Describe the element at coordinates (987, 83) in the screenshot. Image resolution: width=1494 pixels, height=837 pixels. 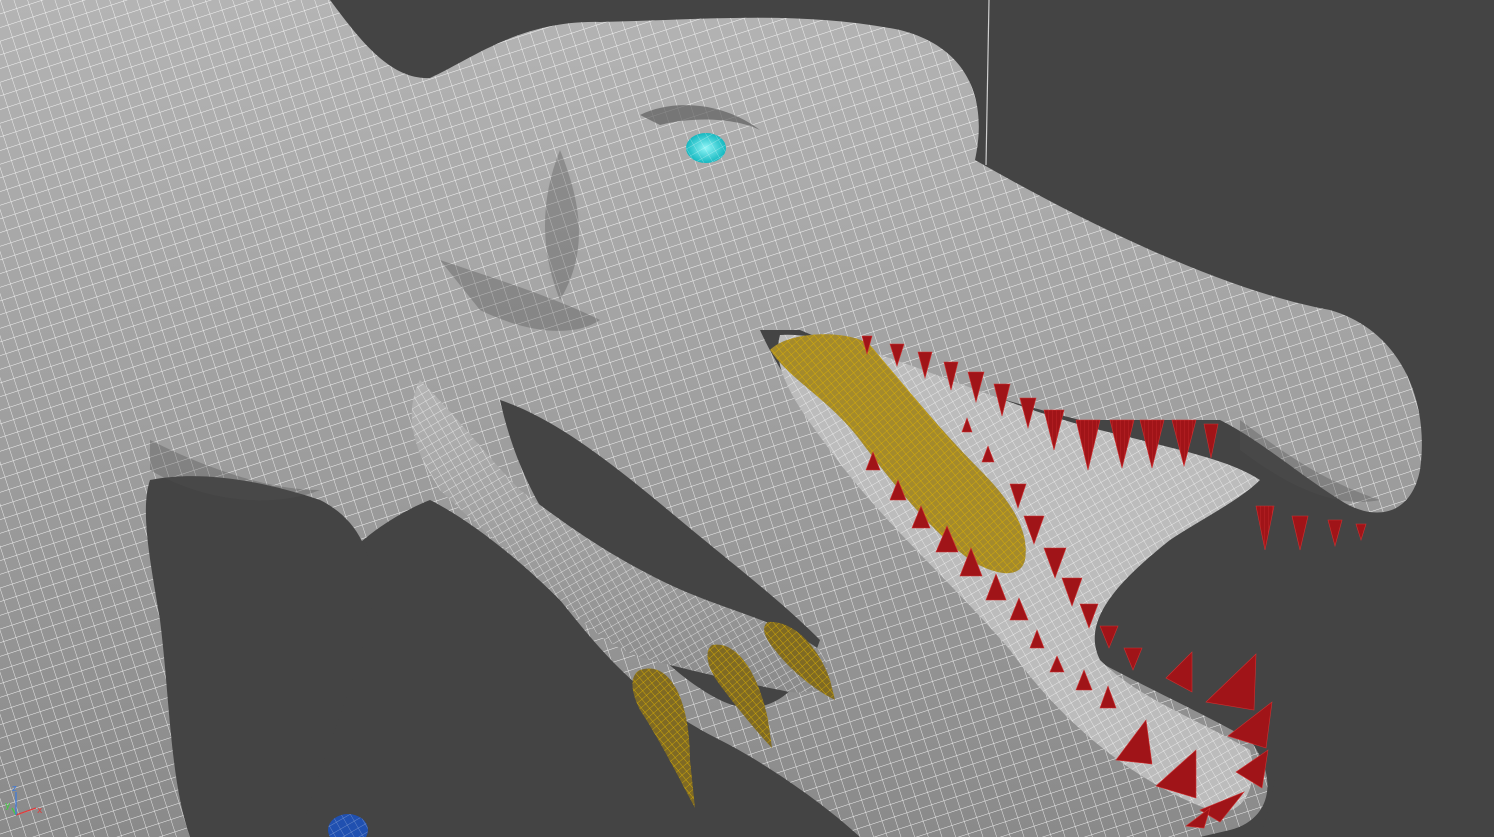
I see `construction-line` at that location.